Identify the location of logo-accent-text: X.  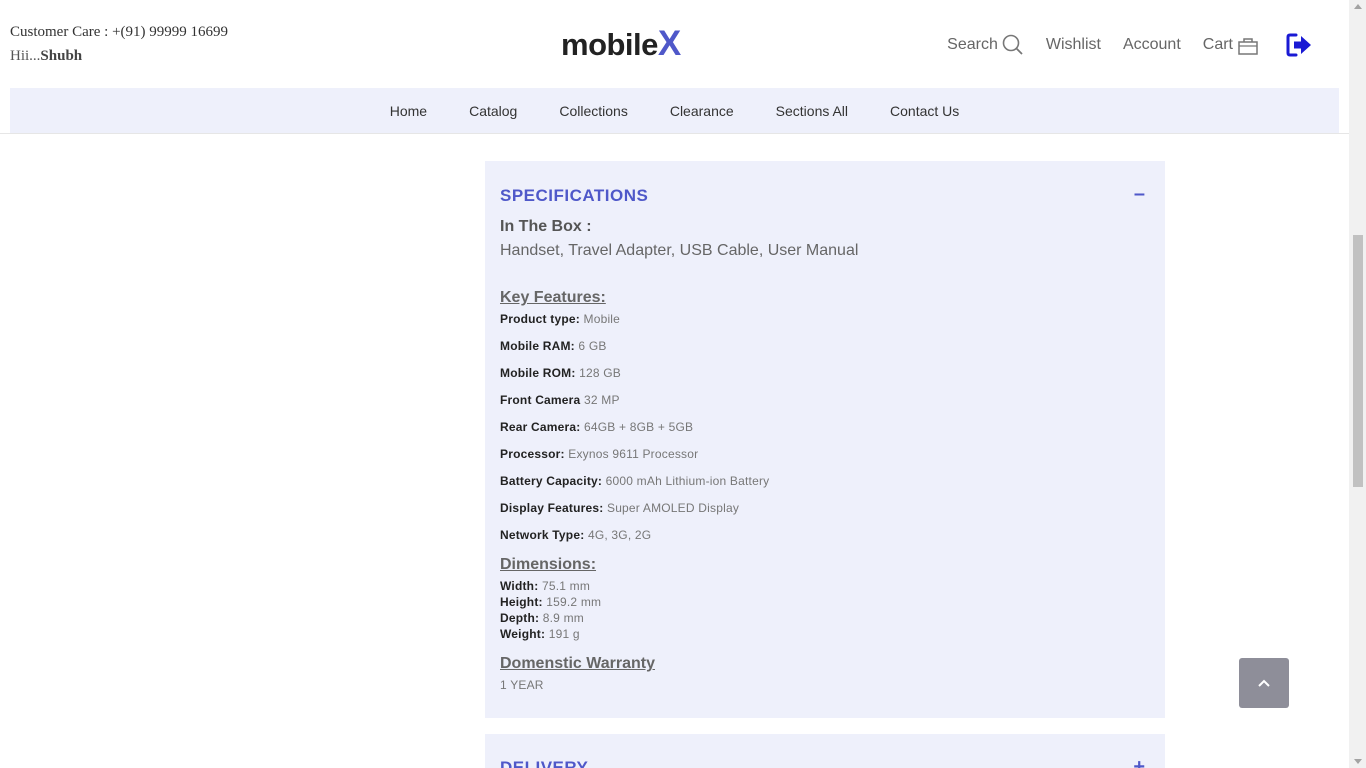
(669, 43).